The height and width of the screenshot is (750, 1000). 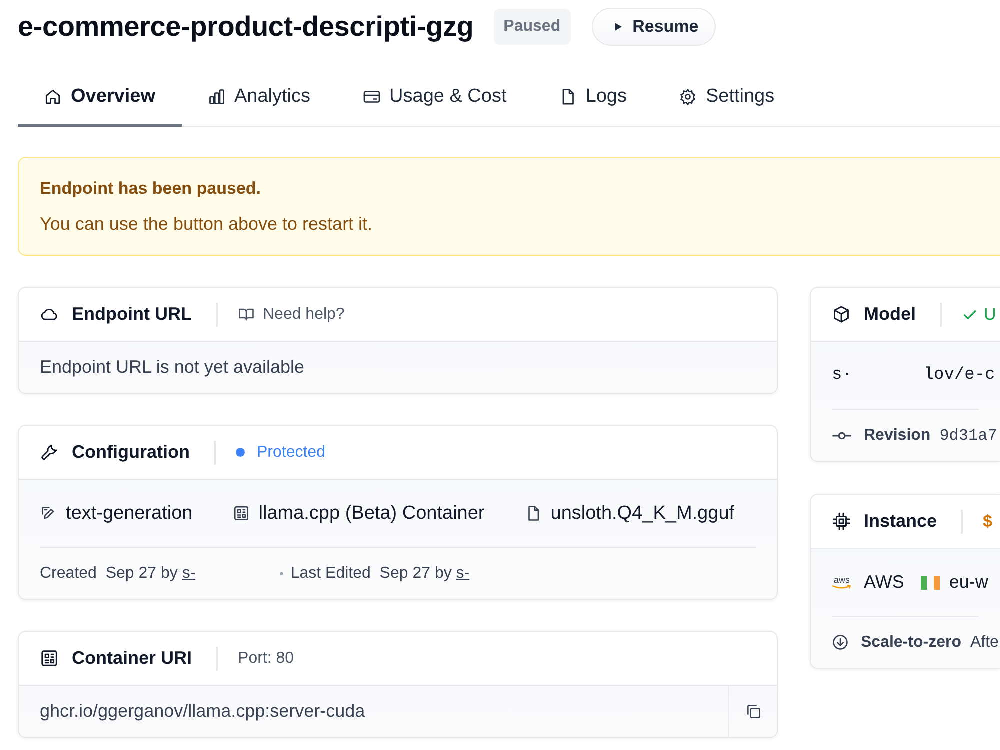 I want to click on security-status: Protected, so click(x=291, y=453).